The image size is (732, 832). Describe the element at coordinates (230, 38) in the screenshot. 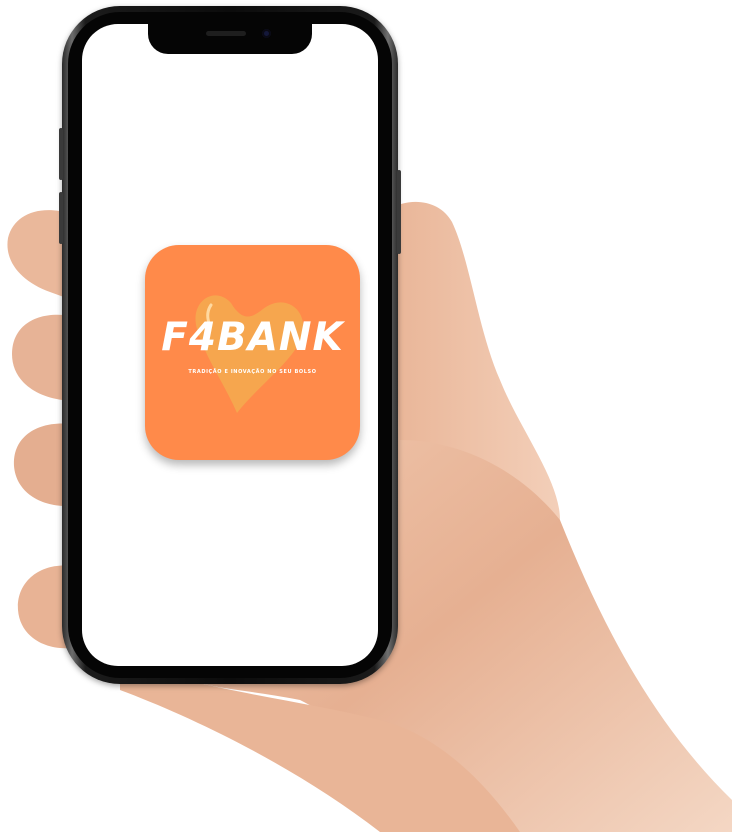

I see `phone-notch` at that location.